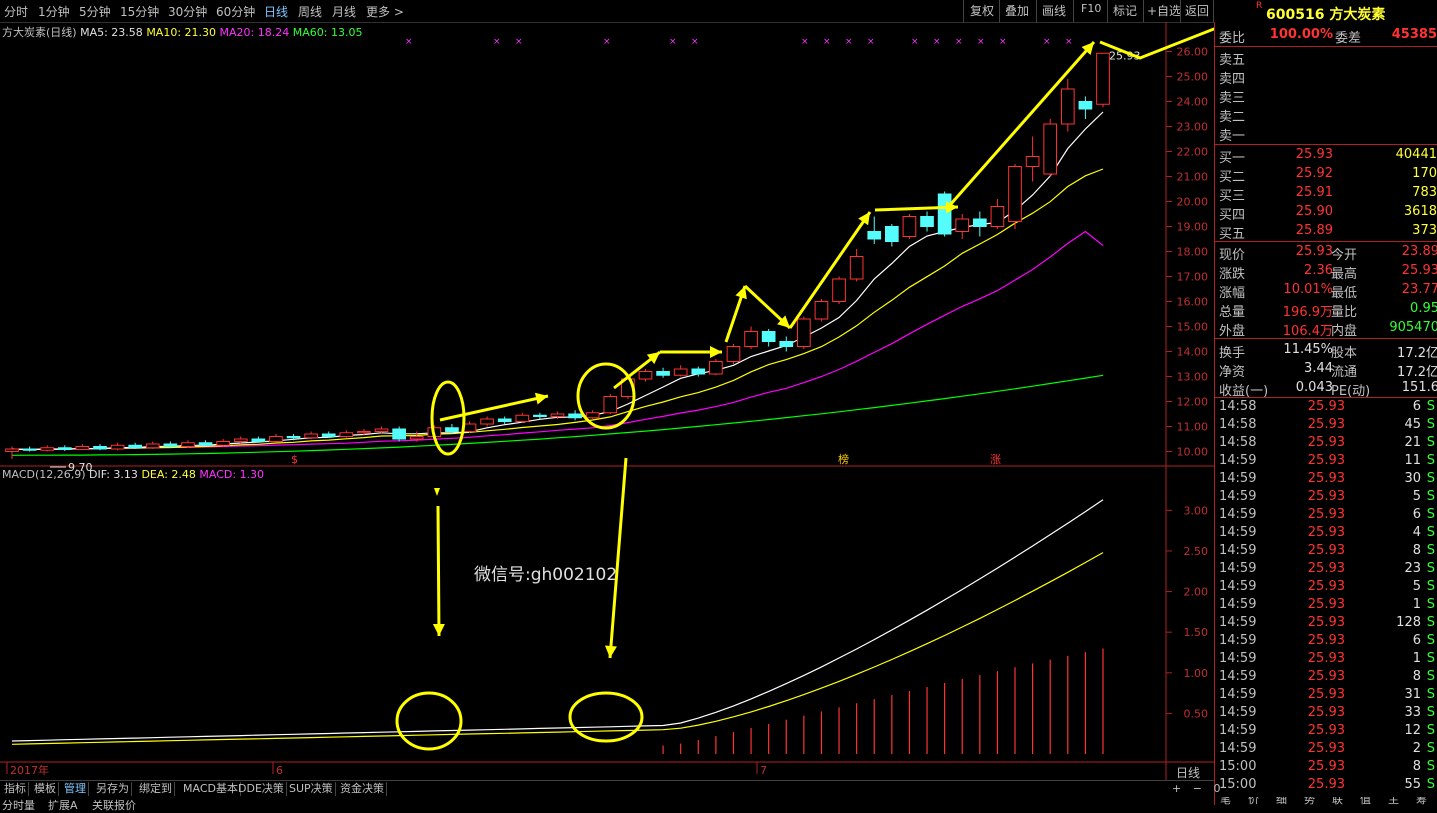 The image size is (1437, 813). What do you see at coordinates (156, 789) in the screenshot?
I see `tab-bind-to: 绑定到` at bounding box center [156, 789].